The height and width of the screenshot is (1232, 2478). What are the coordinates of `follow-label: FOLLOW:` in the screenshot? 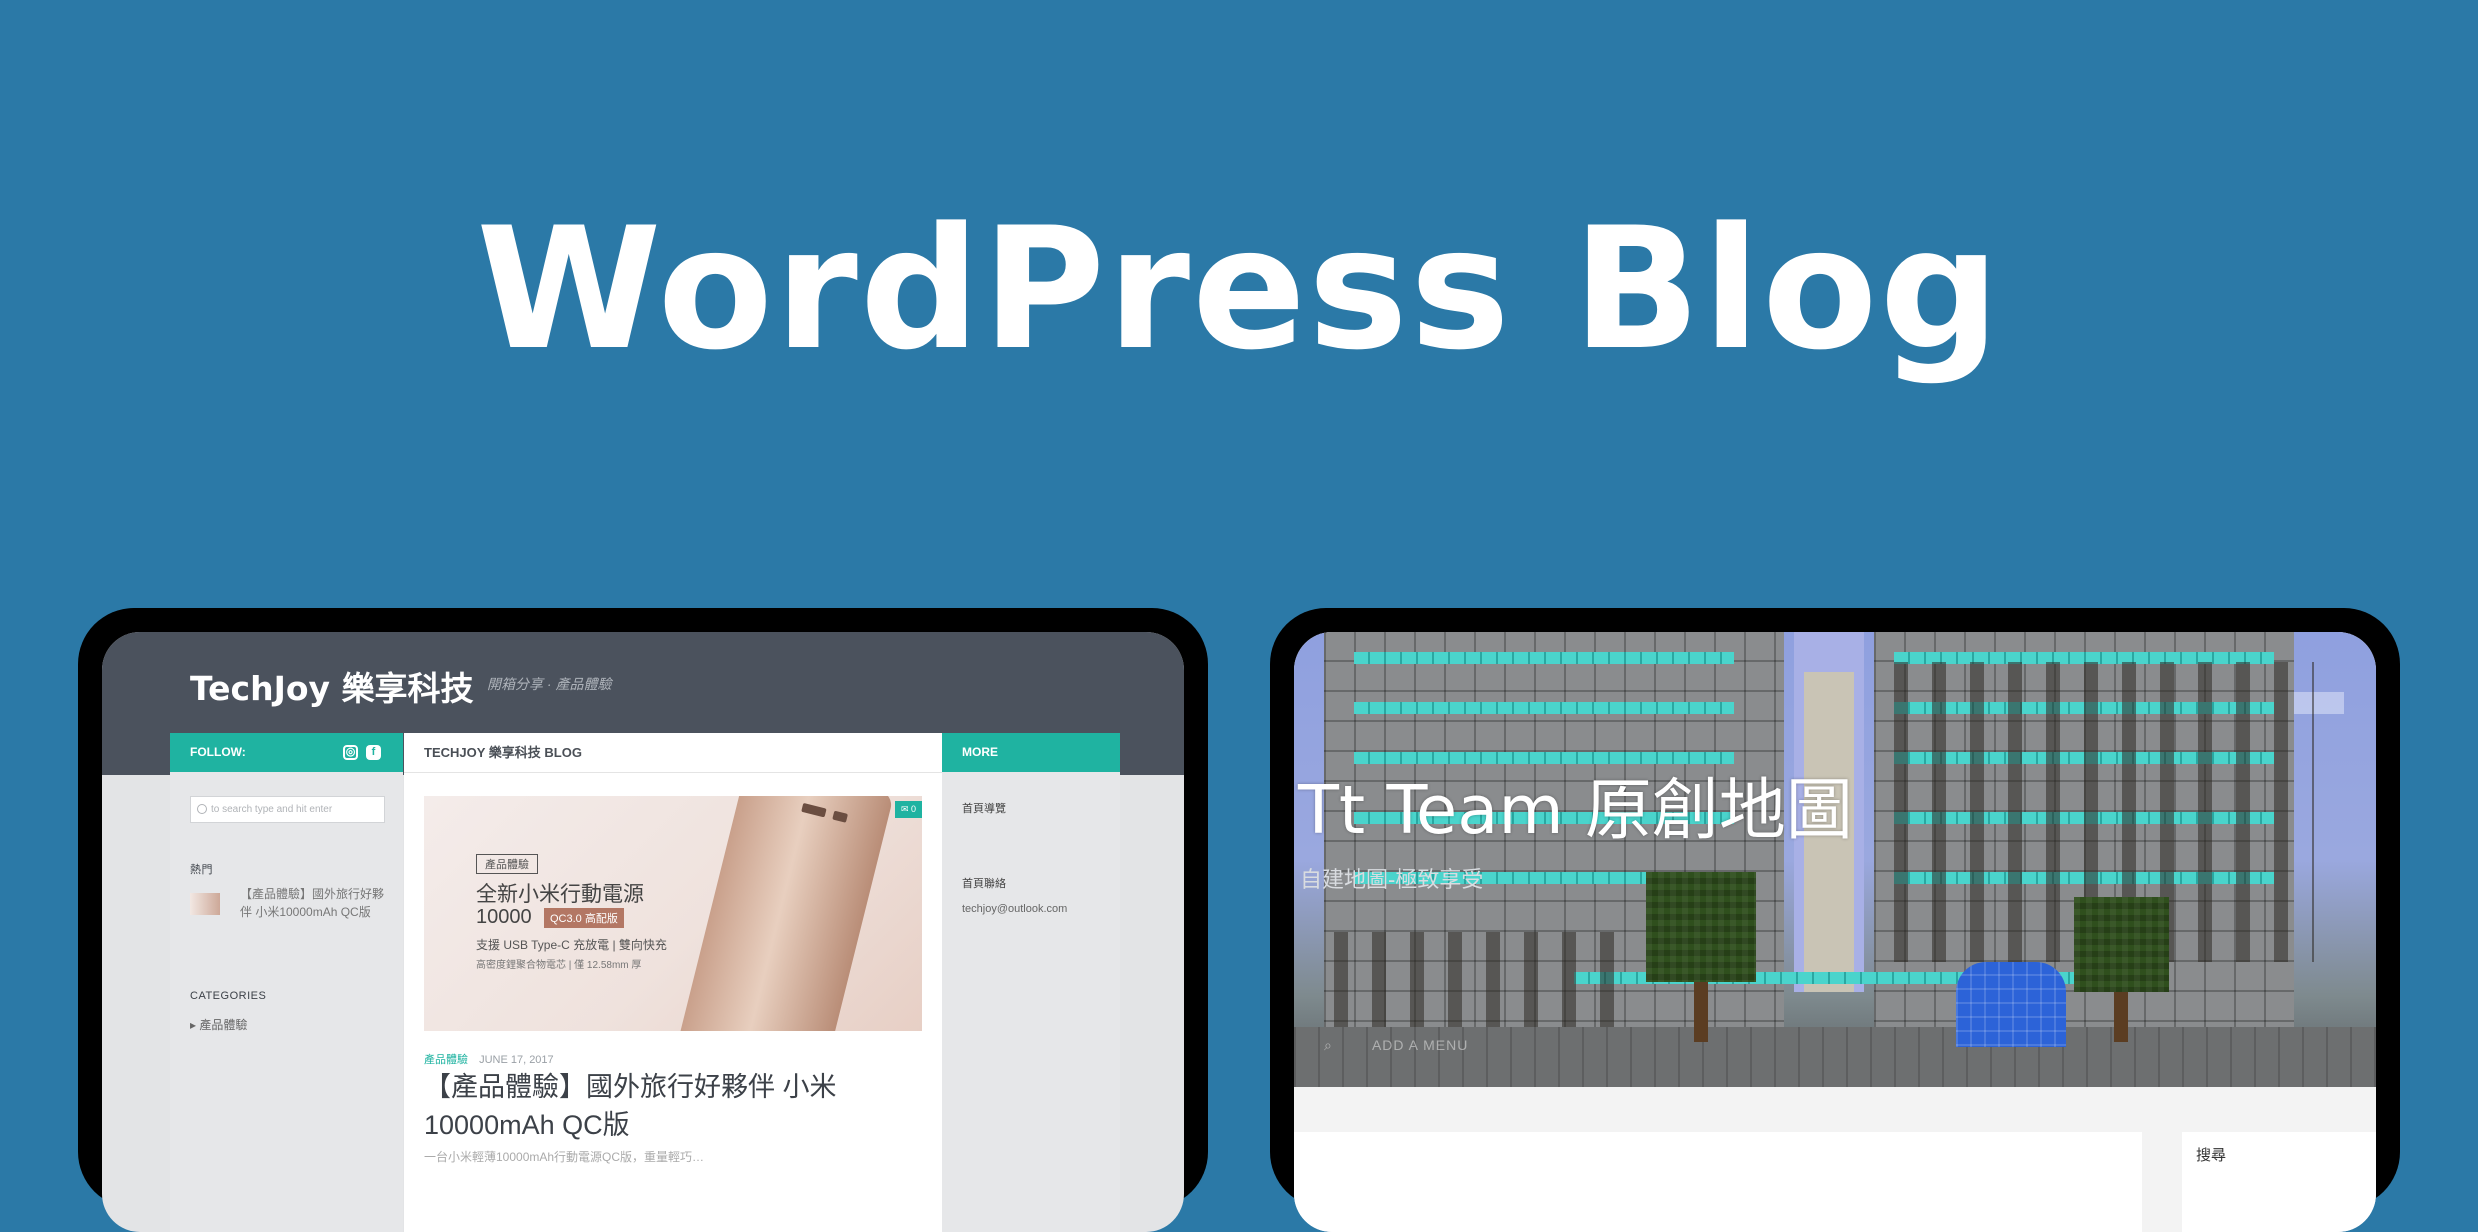 It's located at (218, 752).